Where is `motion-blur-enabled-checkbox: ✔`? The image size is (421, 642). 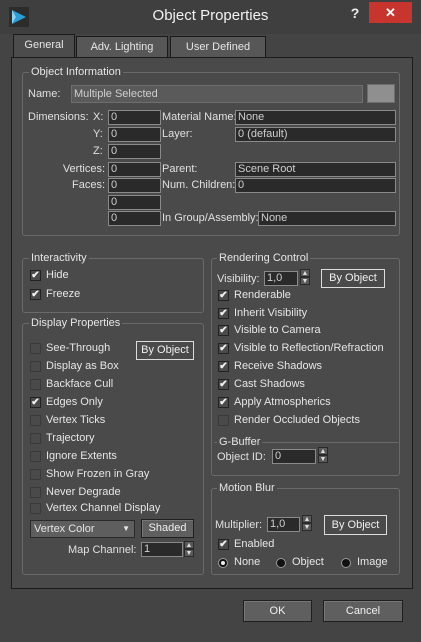 motion-blur-enabled-checkbox: ✔ is located at coordinates (223, 544).